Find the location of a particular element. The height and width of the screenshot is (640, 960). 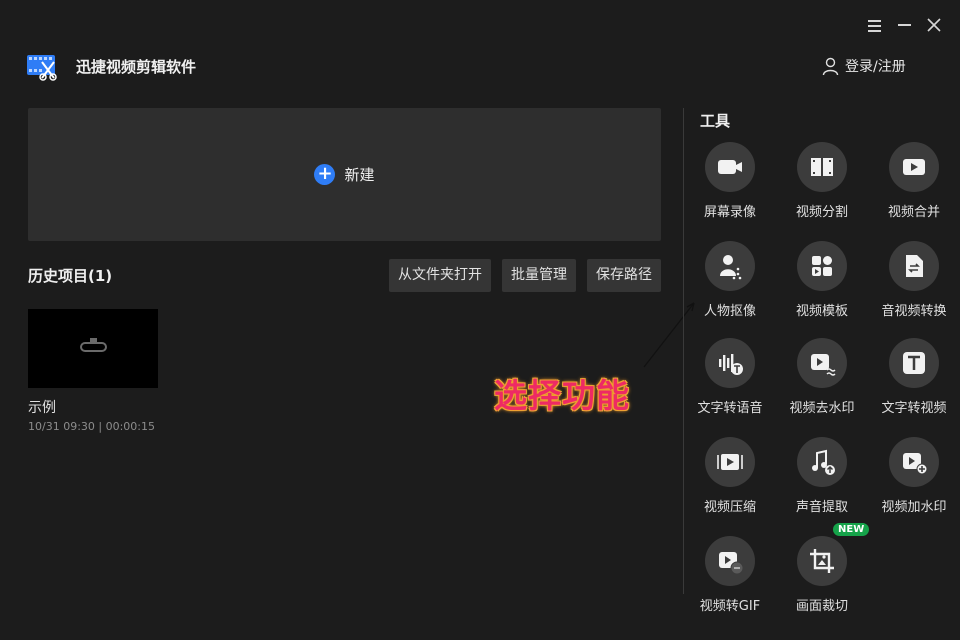

login-label: 登录/注册 is located at coordinates (875, 67).